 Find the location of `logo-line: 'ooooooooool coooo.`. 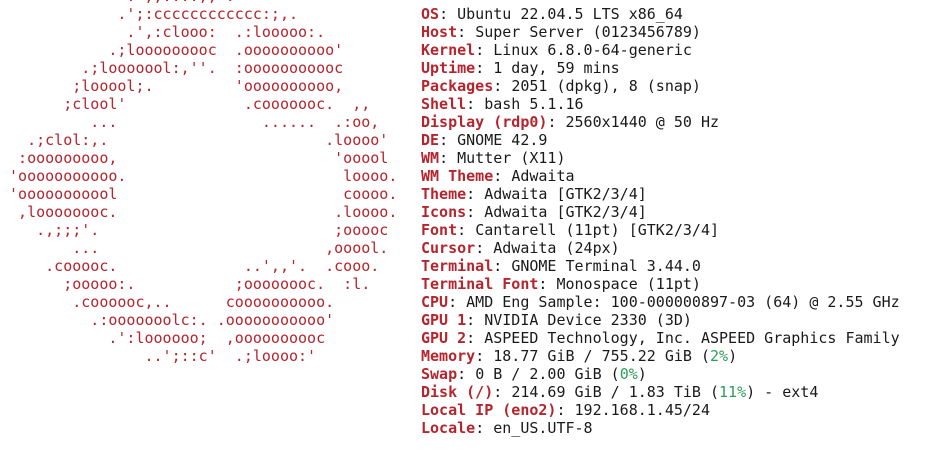

logo-line: 'ooooooooool coooo. is located at coordinates (199, 194).